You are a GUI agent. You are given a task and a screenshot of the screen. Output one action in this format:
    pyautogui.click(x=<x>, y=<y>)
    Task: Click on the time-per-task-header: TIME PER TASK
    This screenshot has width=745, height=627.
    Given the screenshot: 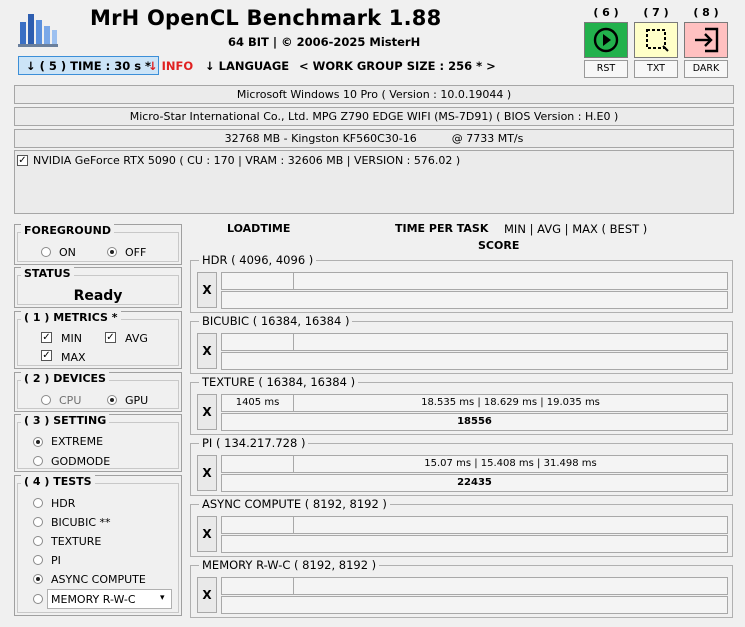 What is the action you would take?
    pyautogui.click(x=442, y=228)
    